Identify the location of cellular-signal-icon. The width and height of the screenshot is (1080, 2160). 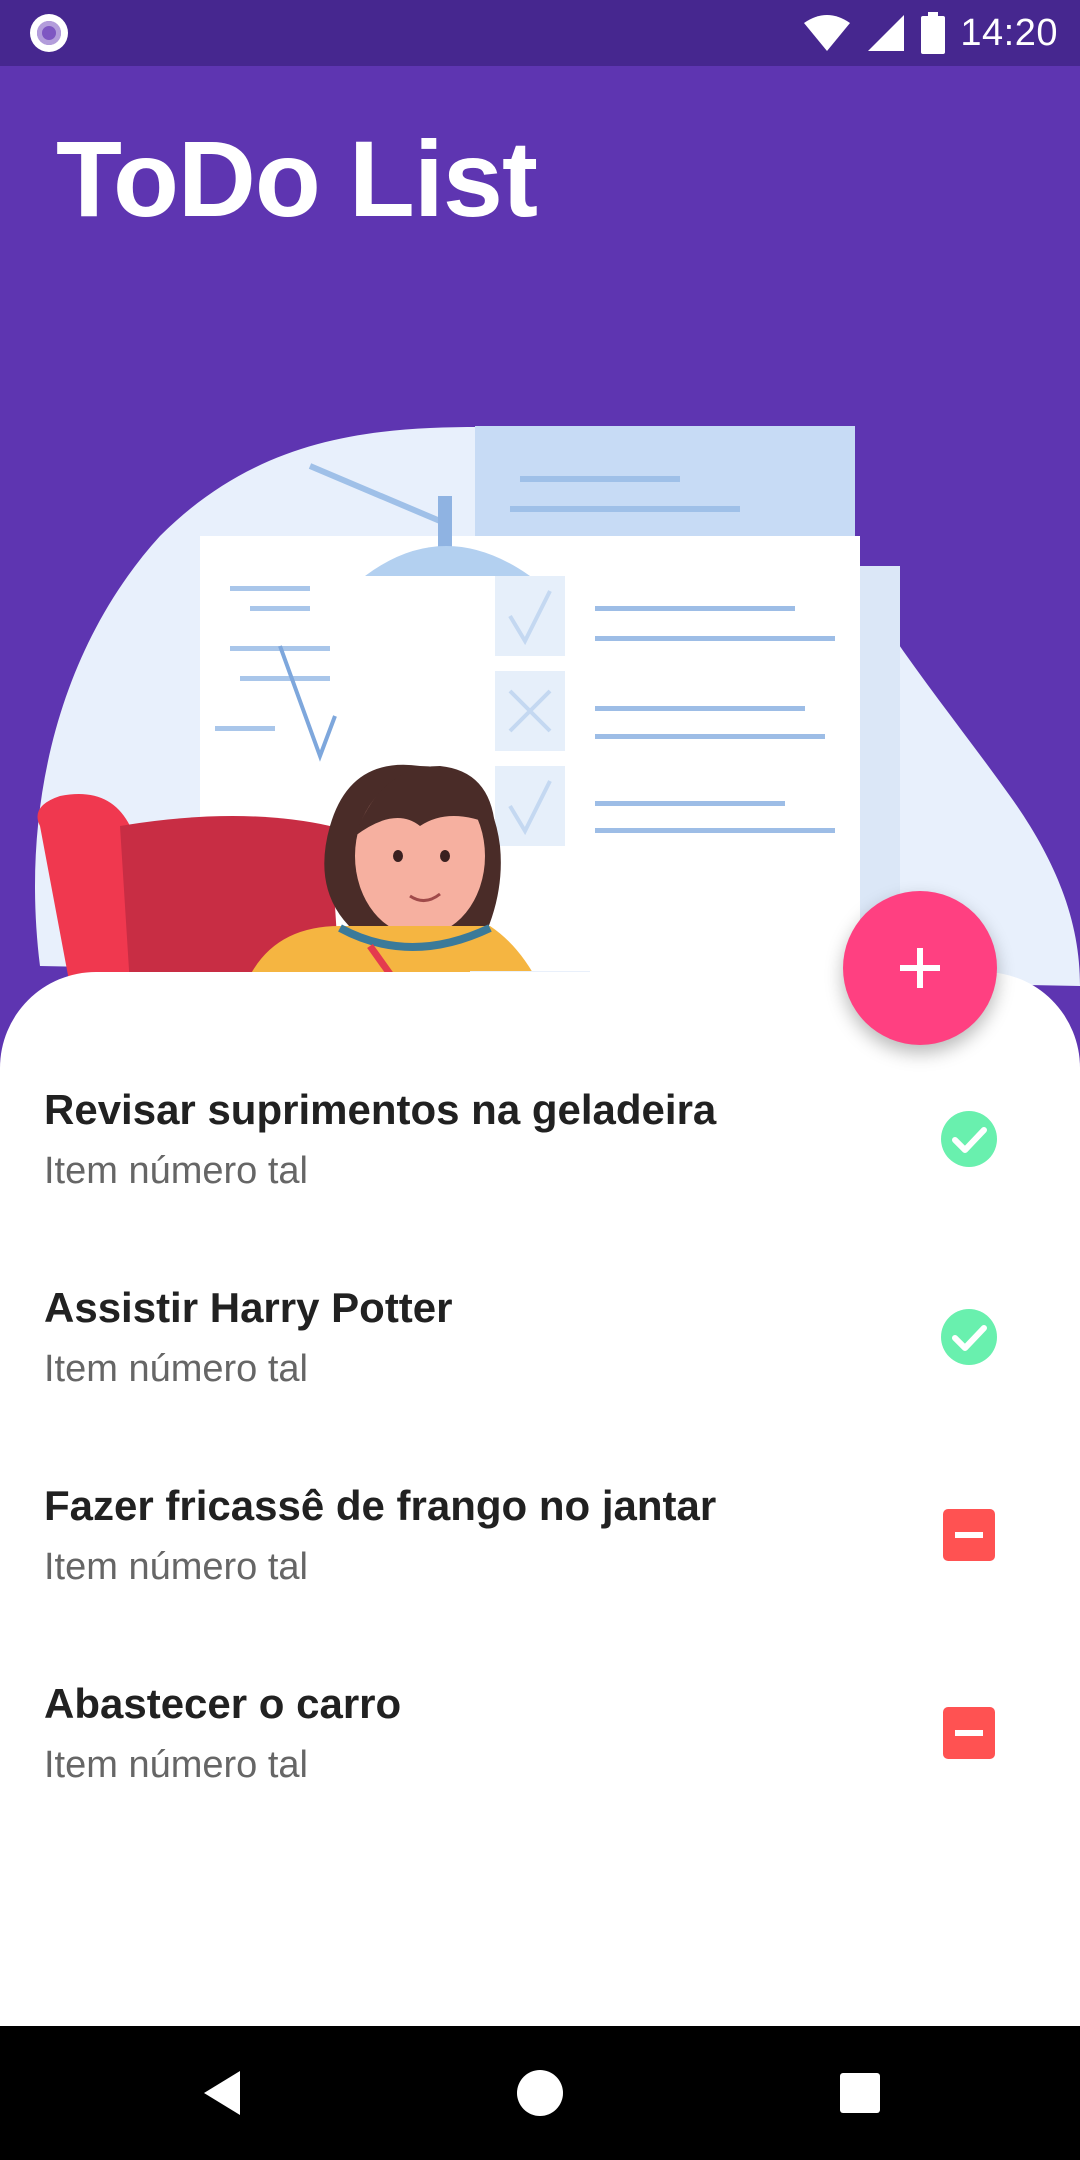
(886, 33).